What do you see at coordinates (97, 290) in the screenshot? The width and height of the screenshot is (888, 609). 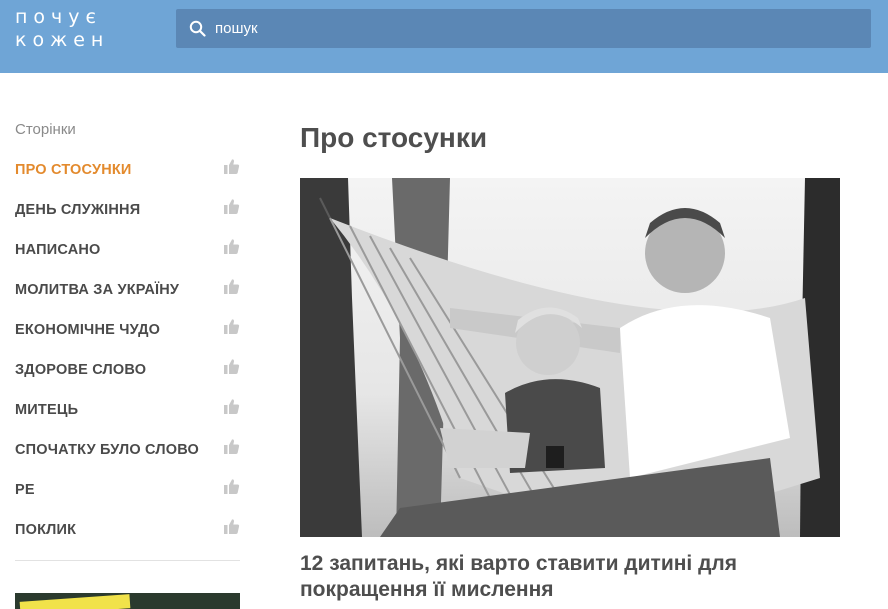 I see `sidebar-item-label: МОЛИТВА ЗА УКРАЇНУ` at bounding box center [97, 290].